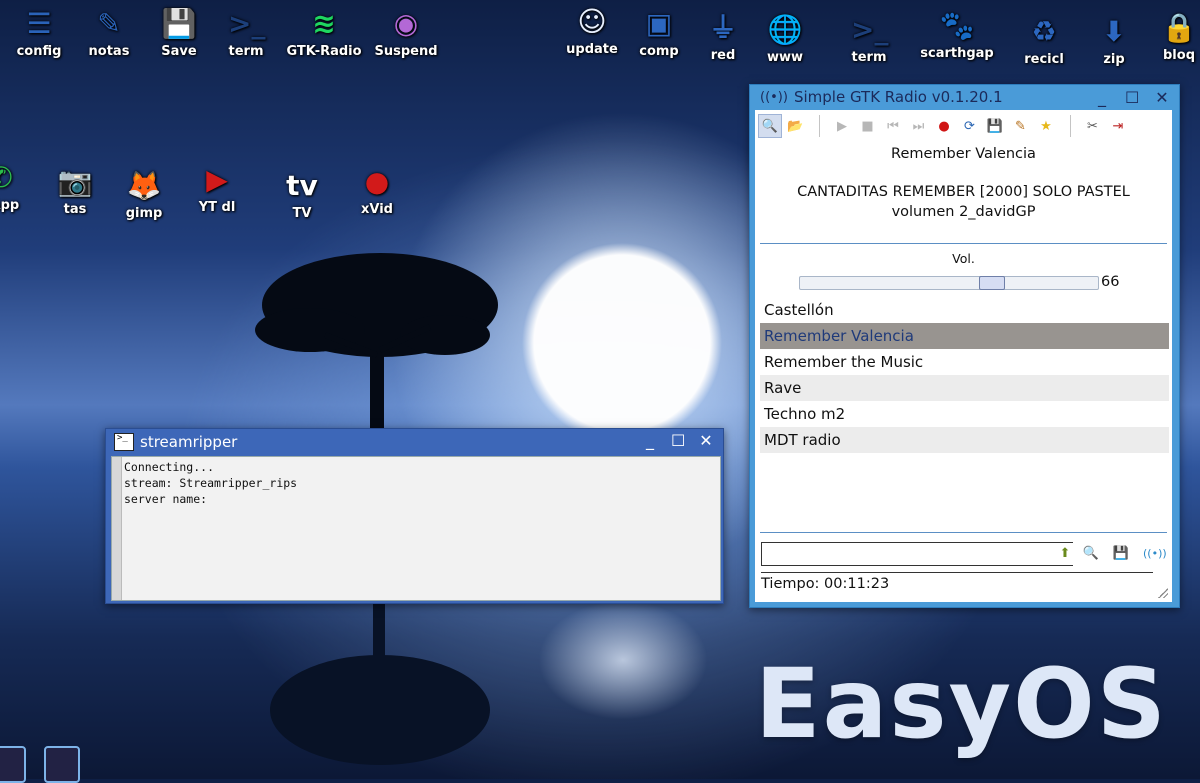  I want to click on desktop-icon-gimp: 🦊 gimp, so click(144, 194).